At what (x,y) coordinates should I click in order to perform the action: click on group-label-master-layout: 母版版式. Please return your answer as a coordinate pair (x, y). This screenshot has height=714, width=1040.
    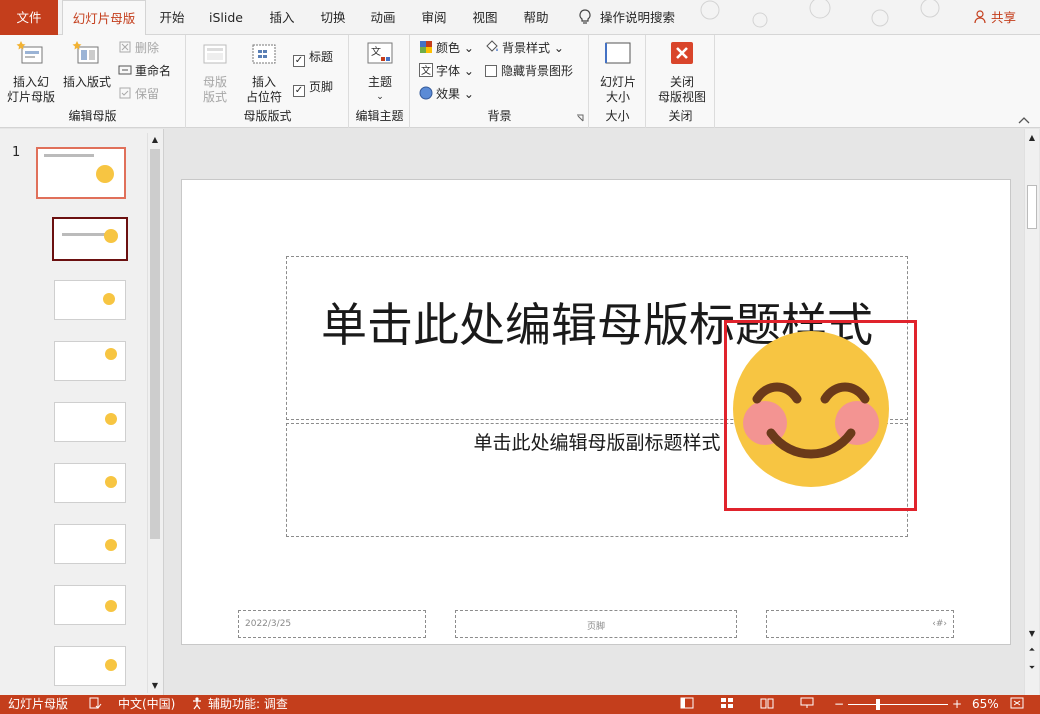
    Looking at the image, I should click on (267, 116).